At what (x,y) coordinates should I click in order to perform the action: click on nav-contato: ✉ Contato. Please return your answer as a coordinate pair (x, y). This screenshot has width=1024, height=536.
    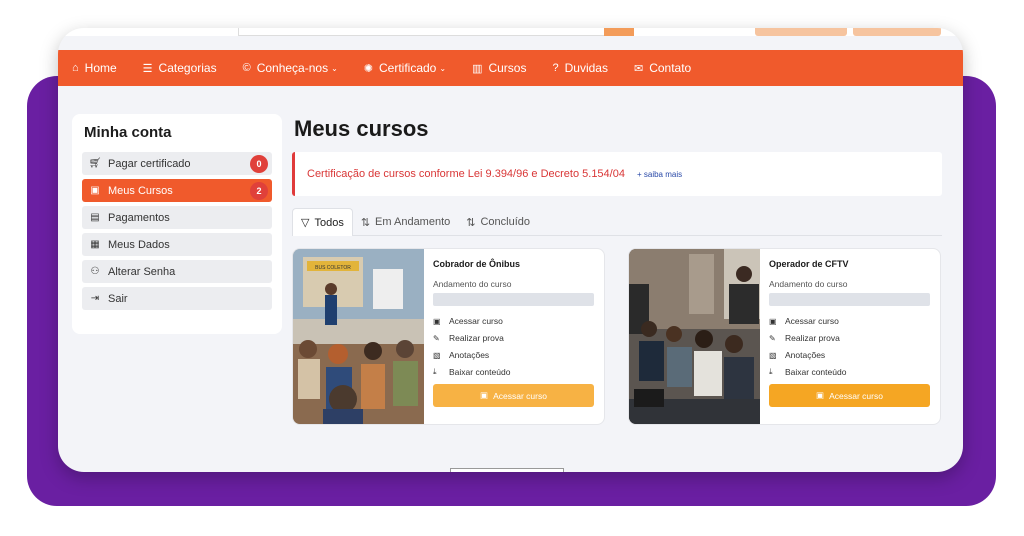
    Looking at the image, I should click on (662, 68).